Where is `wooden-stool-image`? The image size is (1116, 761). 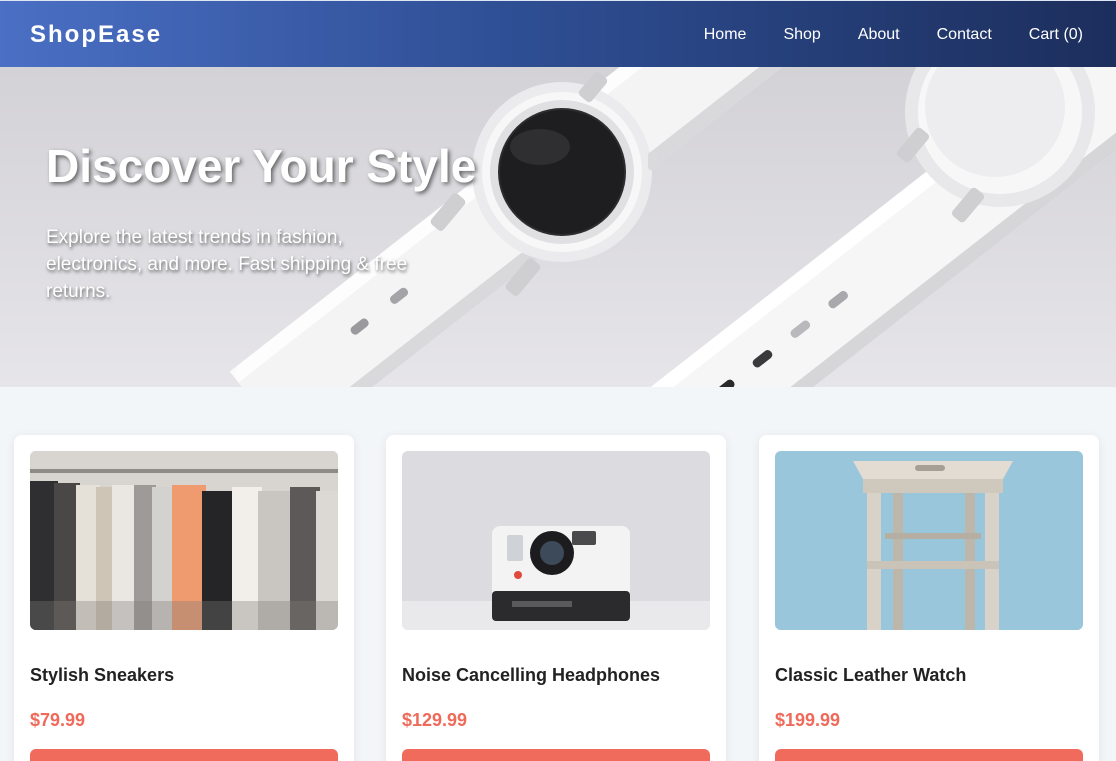 wooden-stool-image is located at coordinates (929, 540).